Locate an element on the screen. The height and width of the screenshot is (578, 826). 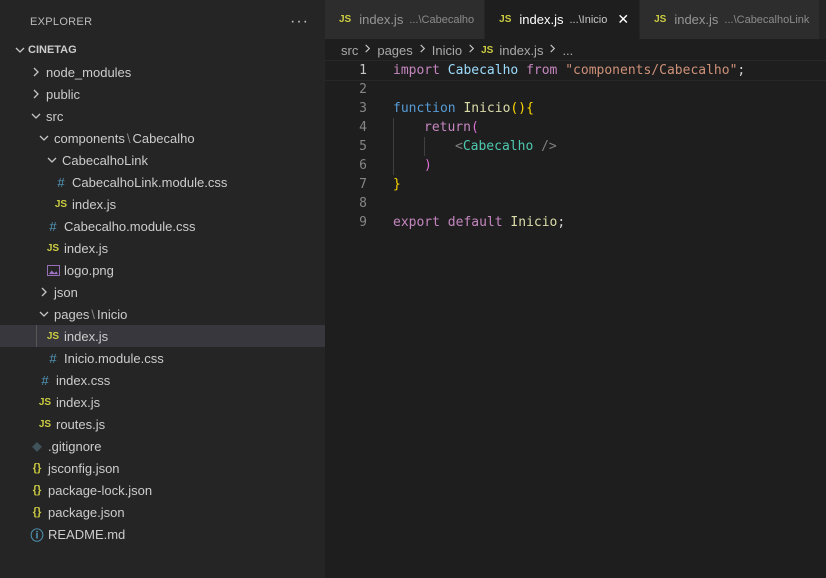
tree-folder-pages: pages \ Inicio is located at coordinates (162, 314).